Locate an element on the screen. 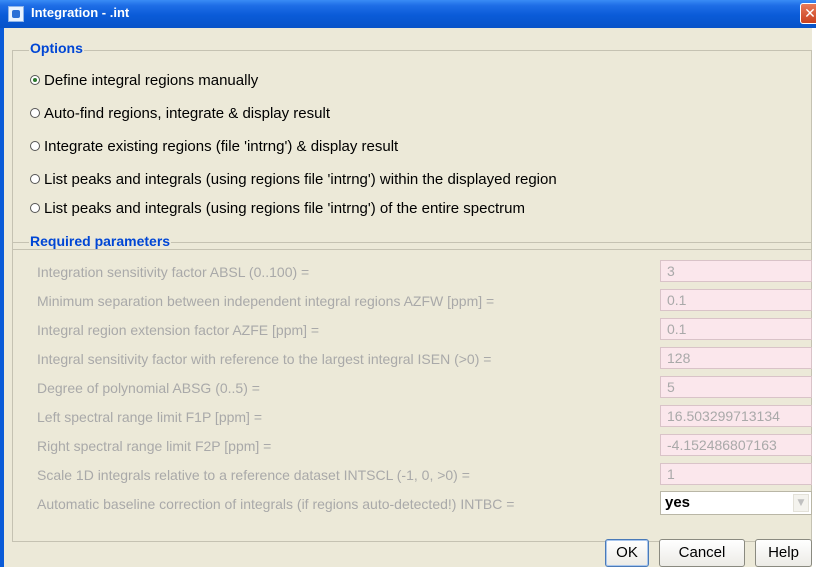  intbc-select-value: yes is located at coordinates (678, 502).